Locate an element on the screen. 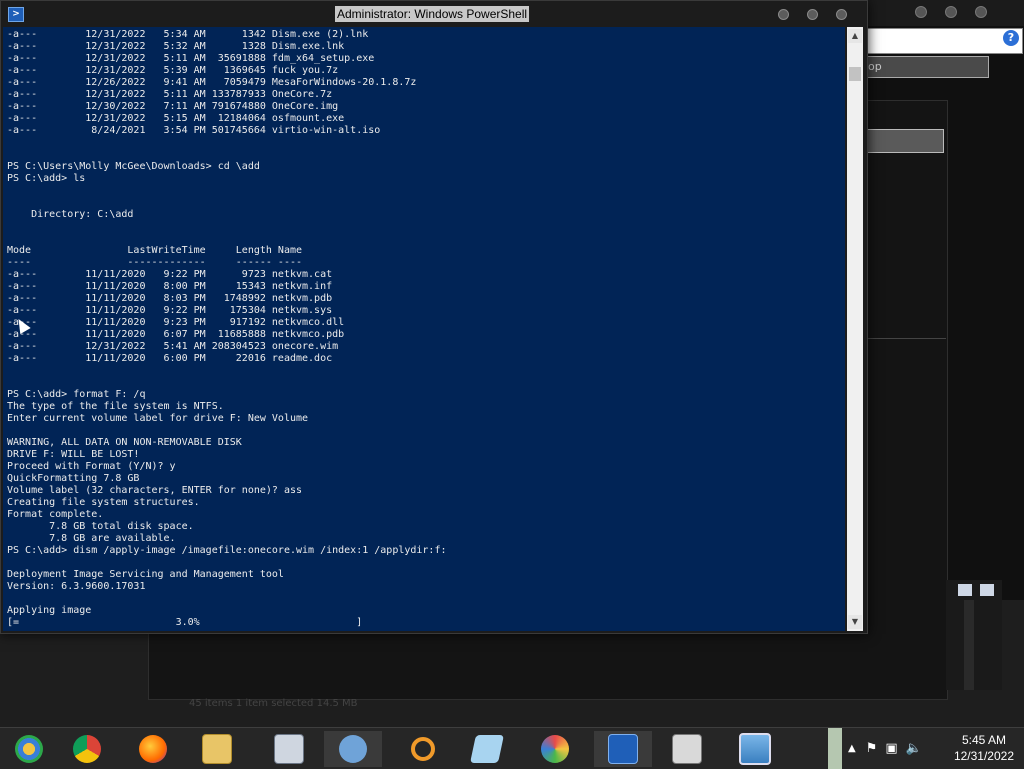 The width and height of the screenshot is (1024, 769). divider is located at coordinates (905, 338).